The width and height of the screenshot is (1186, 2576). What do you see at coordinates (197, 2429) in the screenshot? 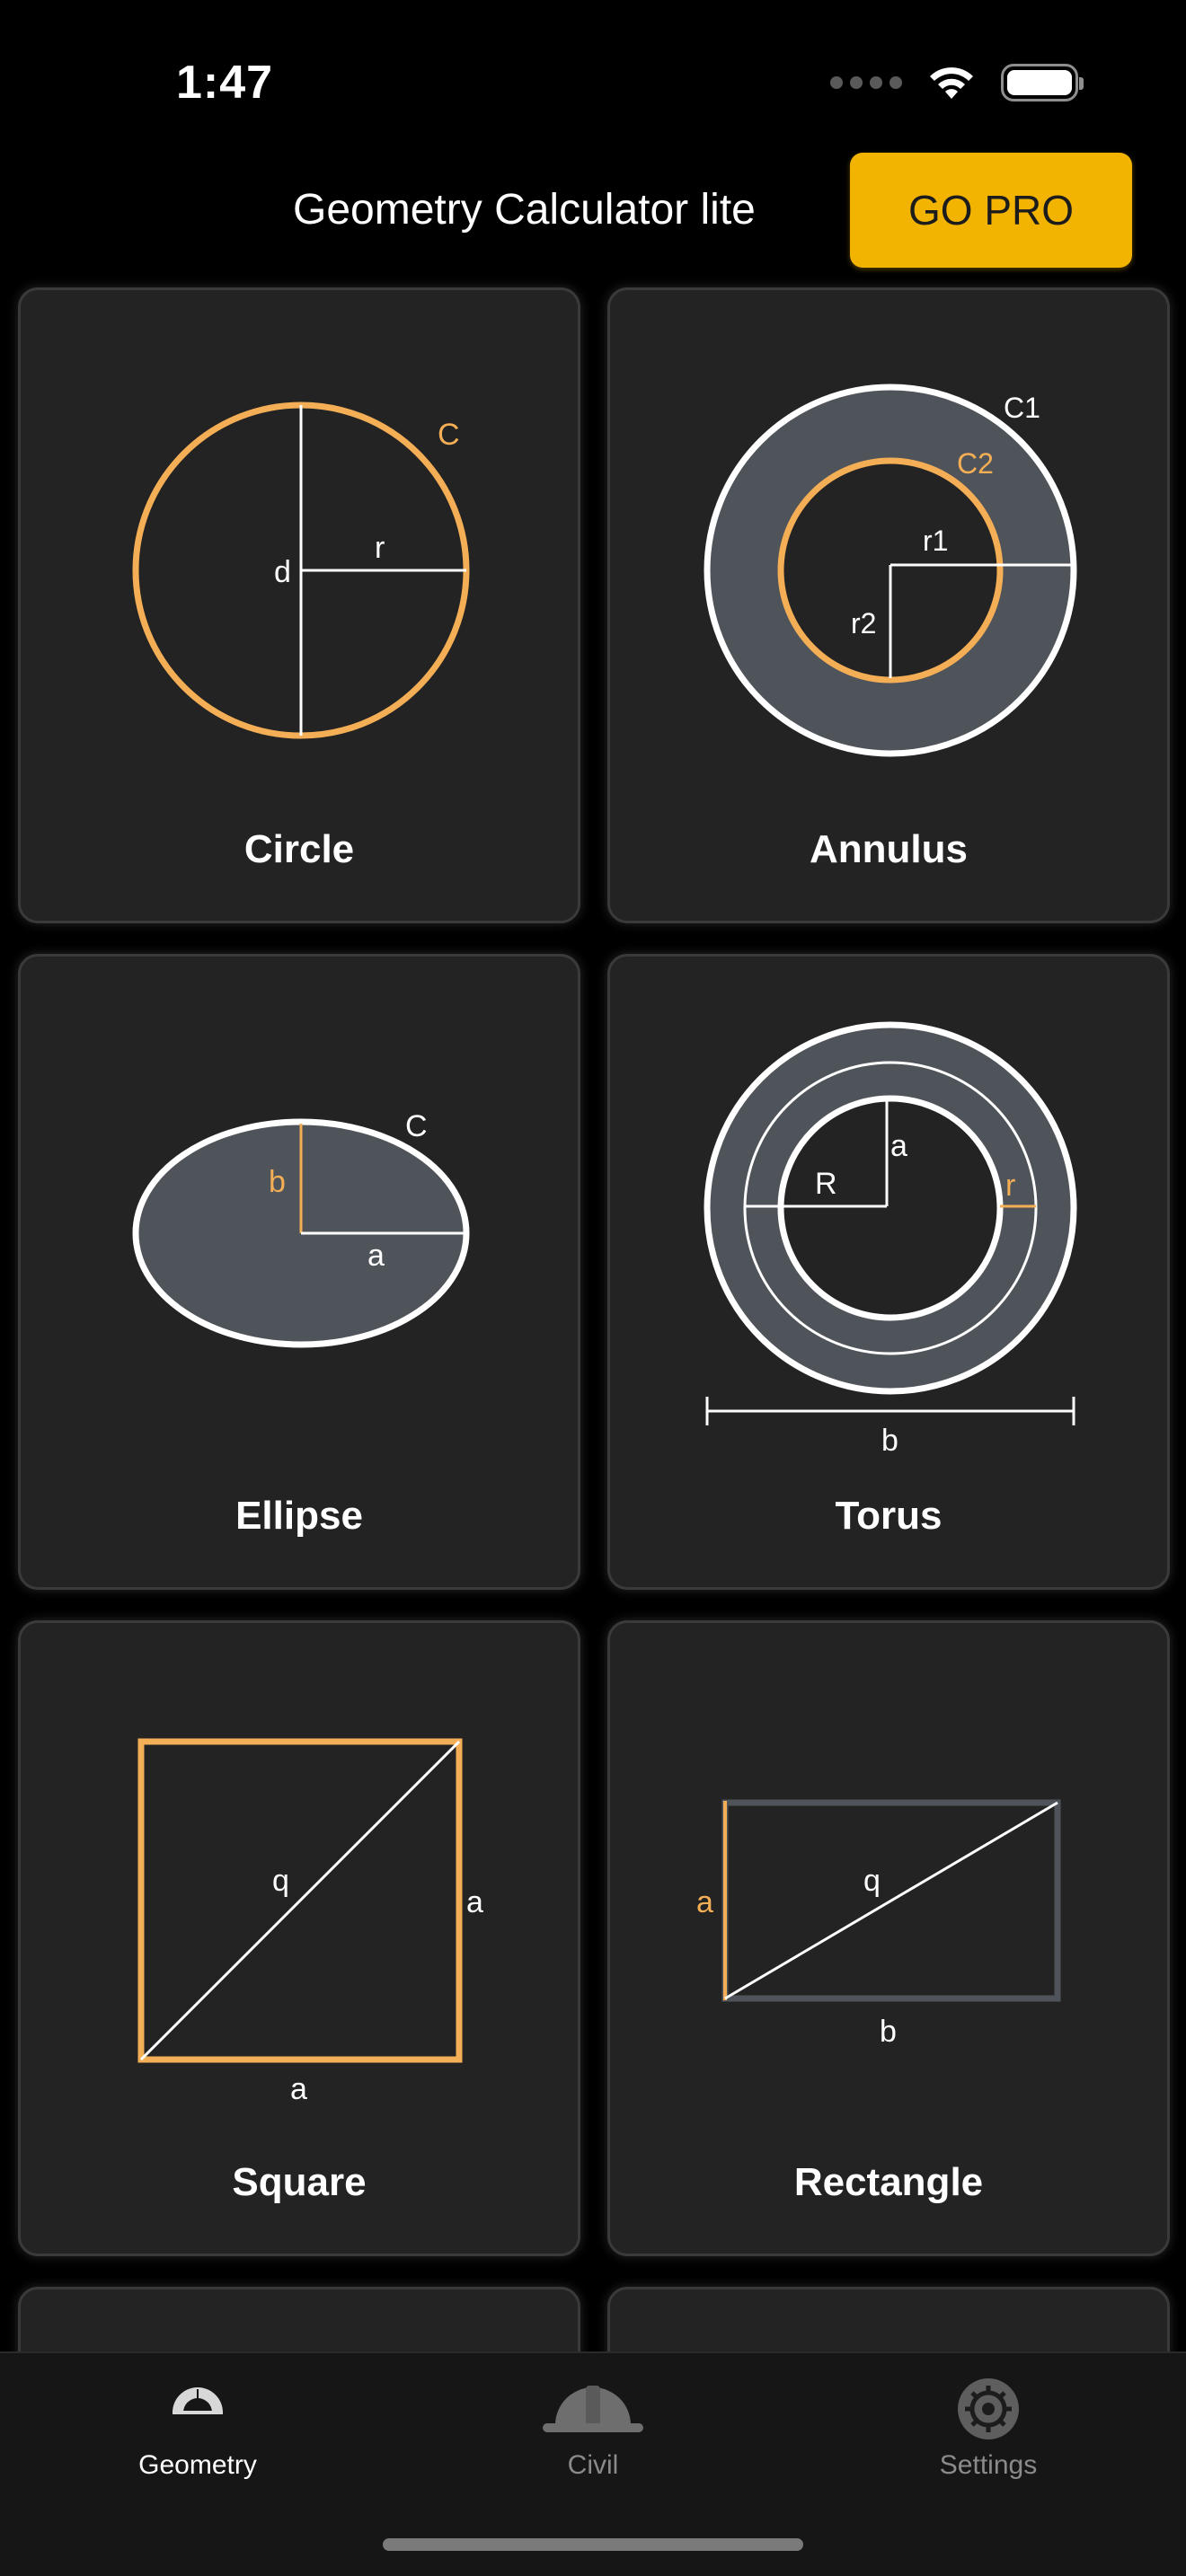
I see `tab-geometry: Geometry` at bounding box center [197, 2429].